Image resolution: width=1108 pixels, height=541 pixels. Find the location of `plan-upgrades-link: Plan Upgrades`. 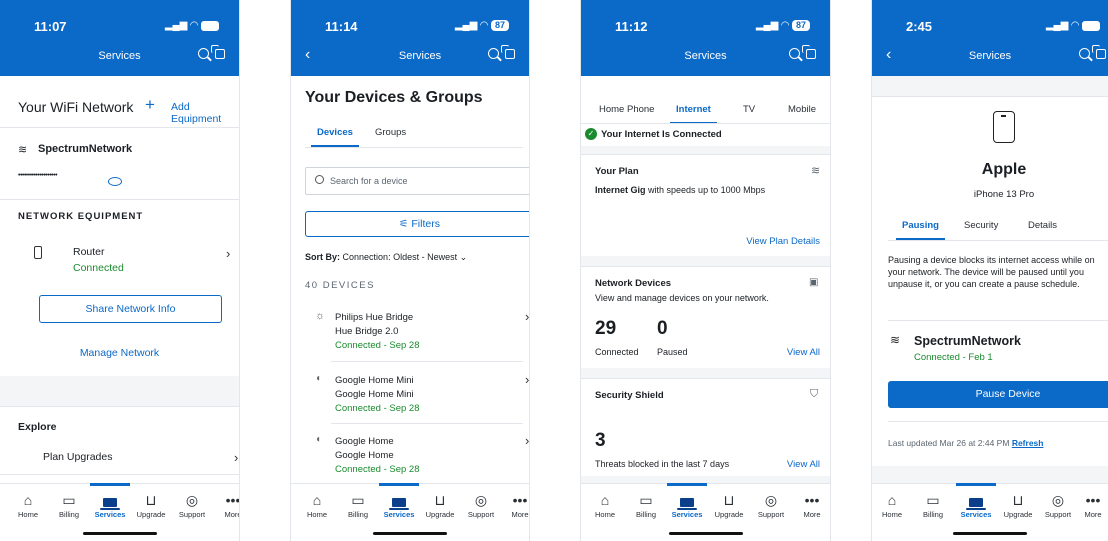

plan-upgrades-link: Plan Upgrades is located at coordinates (77, 457).